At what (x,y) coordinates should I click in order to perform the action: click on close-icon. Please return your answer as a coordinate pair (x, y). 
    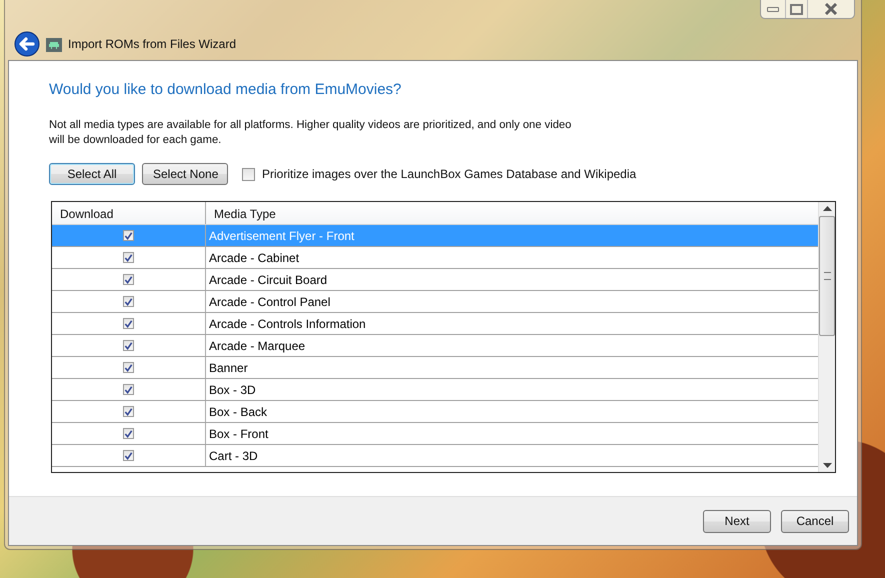
    Looking at the image, I should click on (831, 9).